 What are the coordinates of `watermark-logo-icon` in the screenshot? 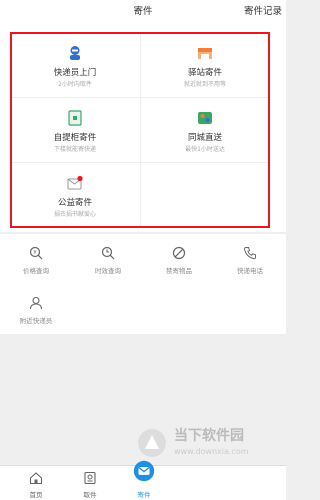 It's located at (152, 443).